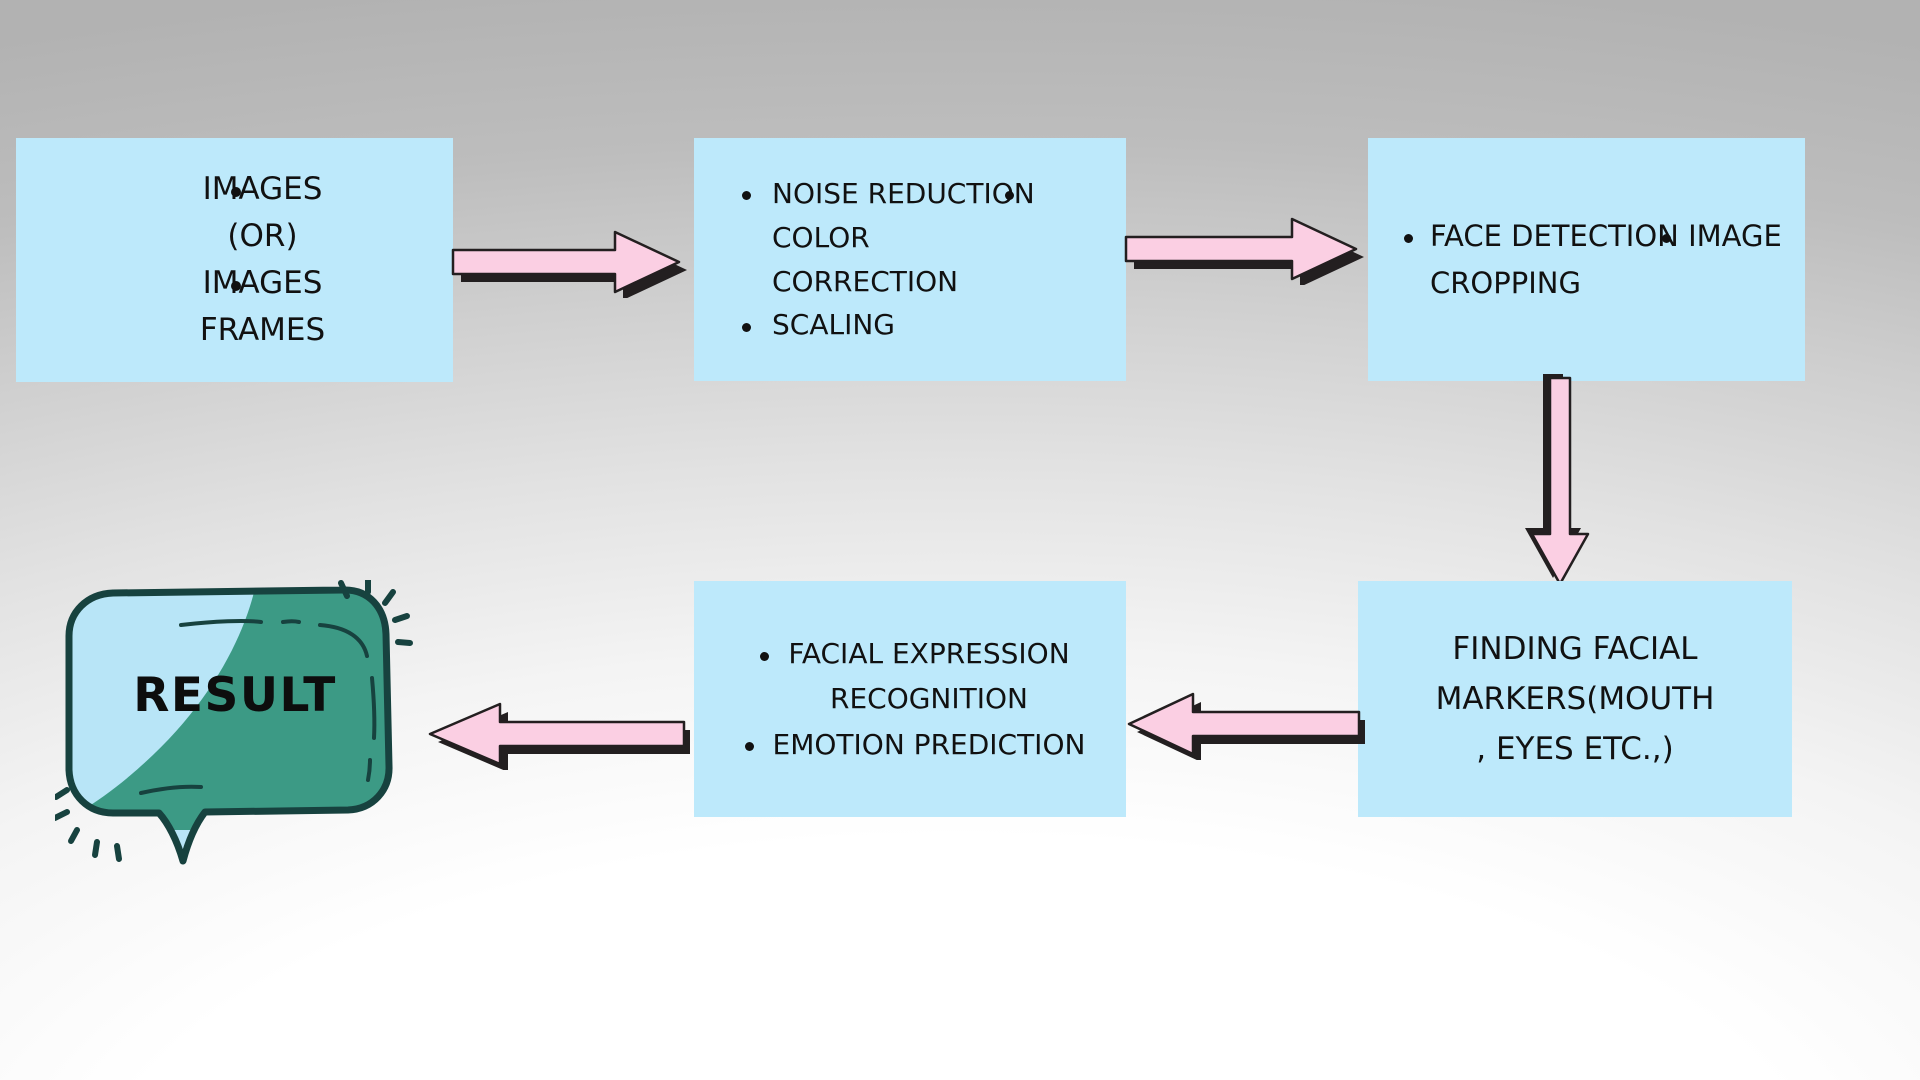 The width and height of the screenshot is (1920, 1080). I want to click on bullet-row: NOISE REDUCTION, so click(888, 193).